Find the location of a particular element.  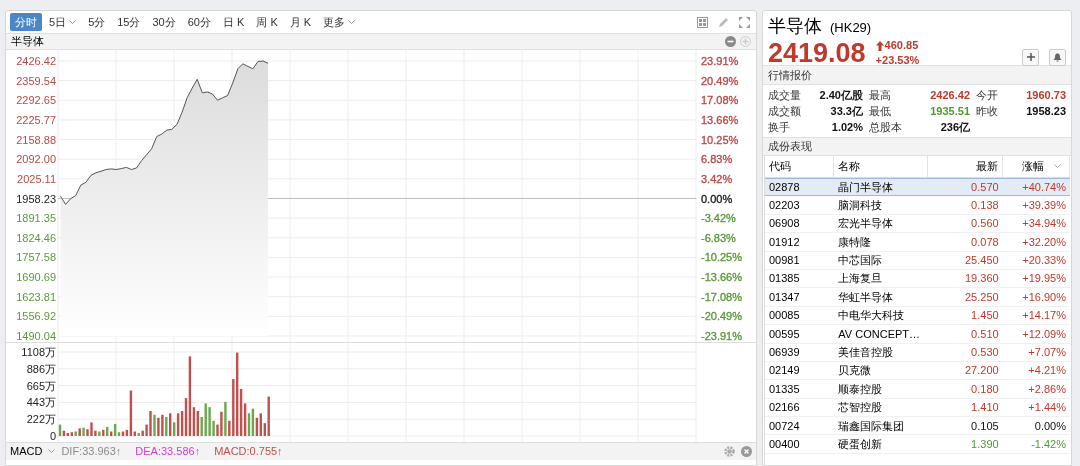

table-row: 01335 顺泰控股 0.180 +2.86% is located at coordinates (917, 389).